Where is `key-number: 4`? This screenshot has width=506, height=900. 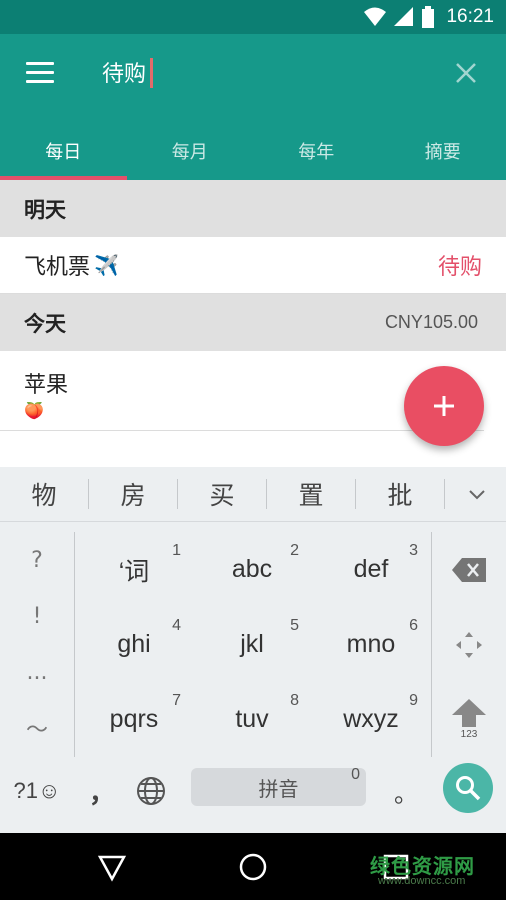 key-number: 4 is located at coordinates (176, 625).